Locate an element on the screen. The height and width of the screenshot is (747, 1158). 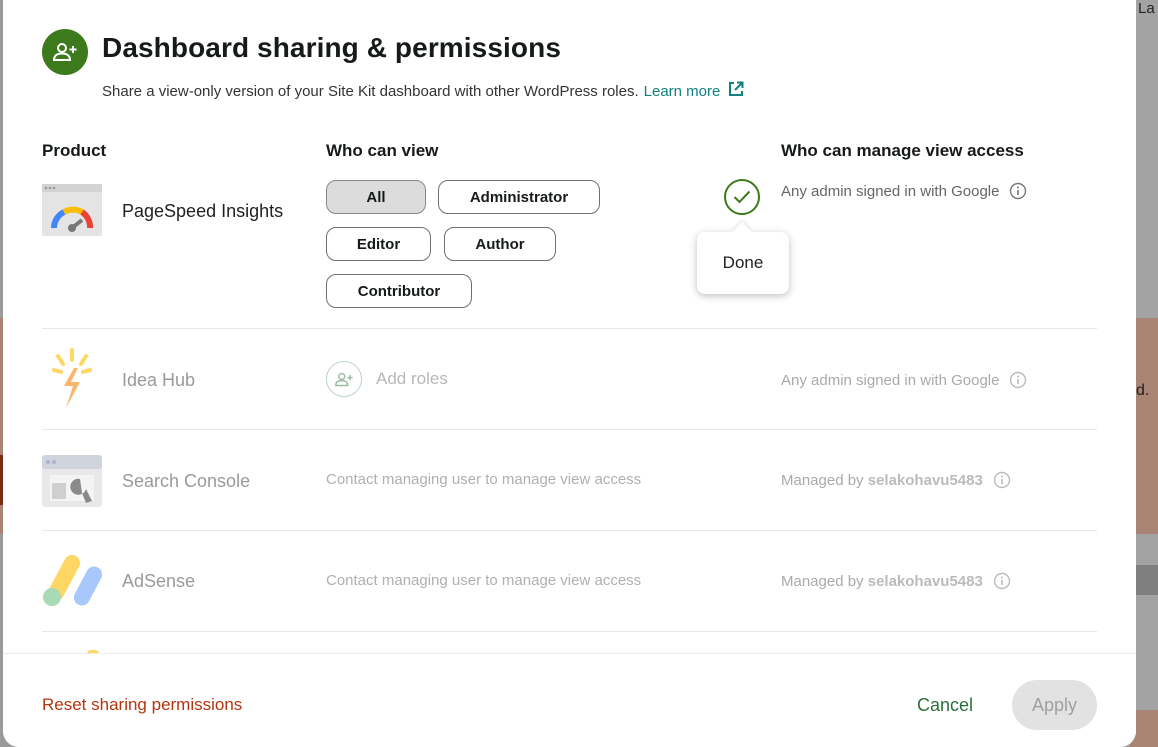
learn-more-link: Learn more is located at coordinates (694, 91).